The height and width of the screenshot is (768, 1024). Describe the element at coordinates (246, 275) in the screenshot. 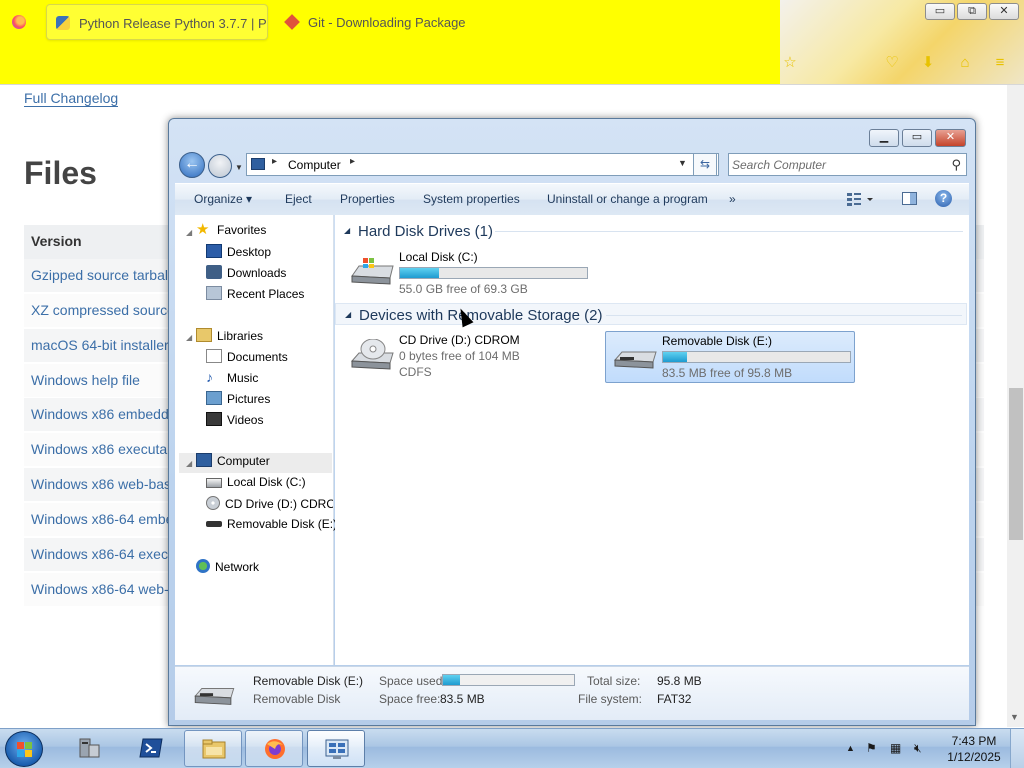

I see `nav-downloads: Downloads` at that location.